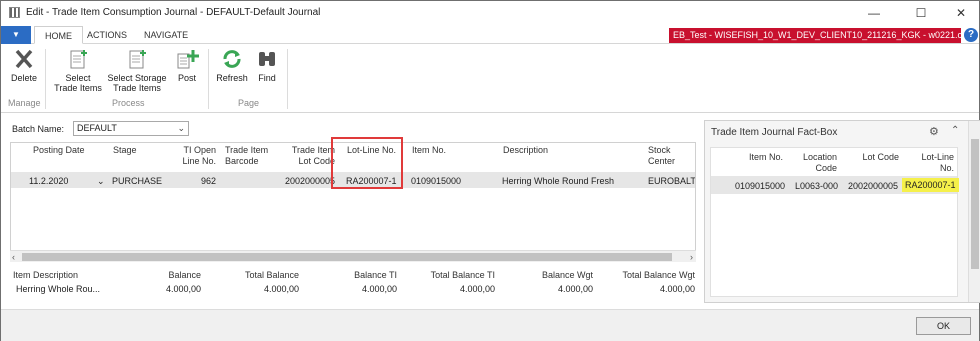 The image size is (980, 341). I want to click on delete-icon, so click(24, 59).